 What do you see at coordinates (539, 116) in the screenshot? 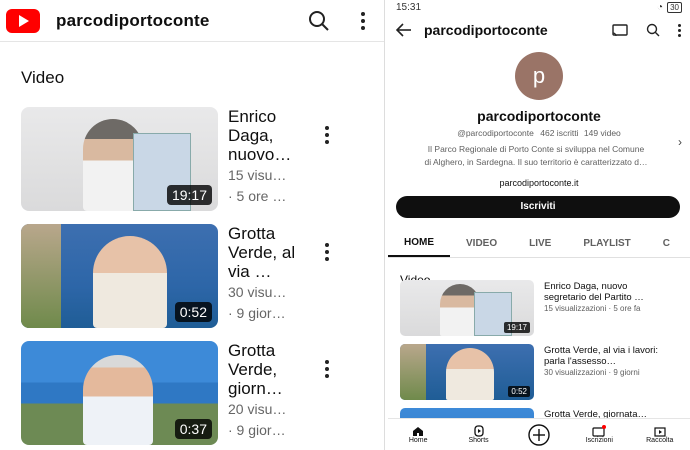
I see `channel-name: parcodiportoconte` at bounding box center [539, 116].